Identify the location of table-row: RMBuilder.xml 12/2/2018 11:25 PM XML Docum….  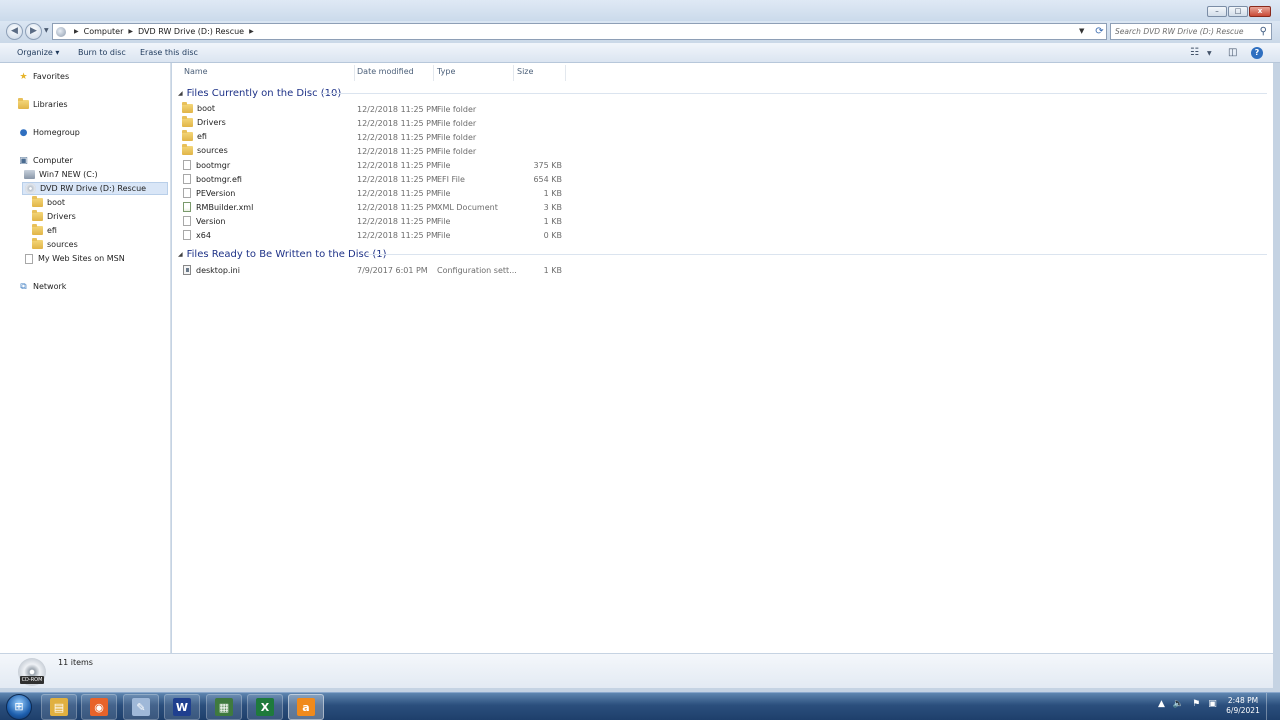
(382, 208).